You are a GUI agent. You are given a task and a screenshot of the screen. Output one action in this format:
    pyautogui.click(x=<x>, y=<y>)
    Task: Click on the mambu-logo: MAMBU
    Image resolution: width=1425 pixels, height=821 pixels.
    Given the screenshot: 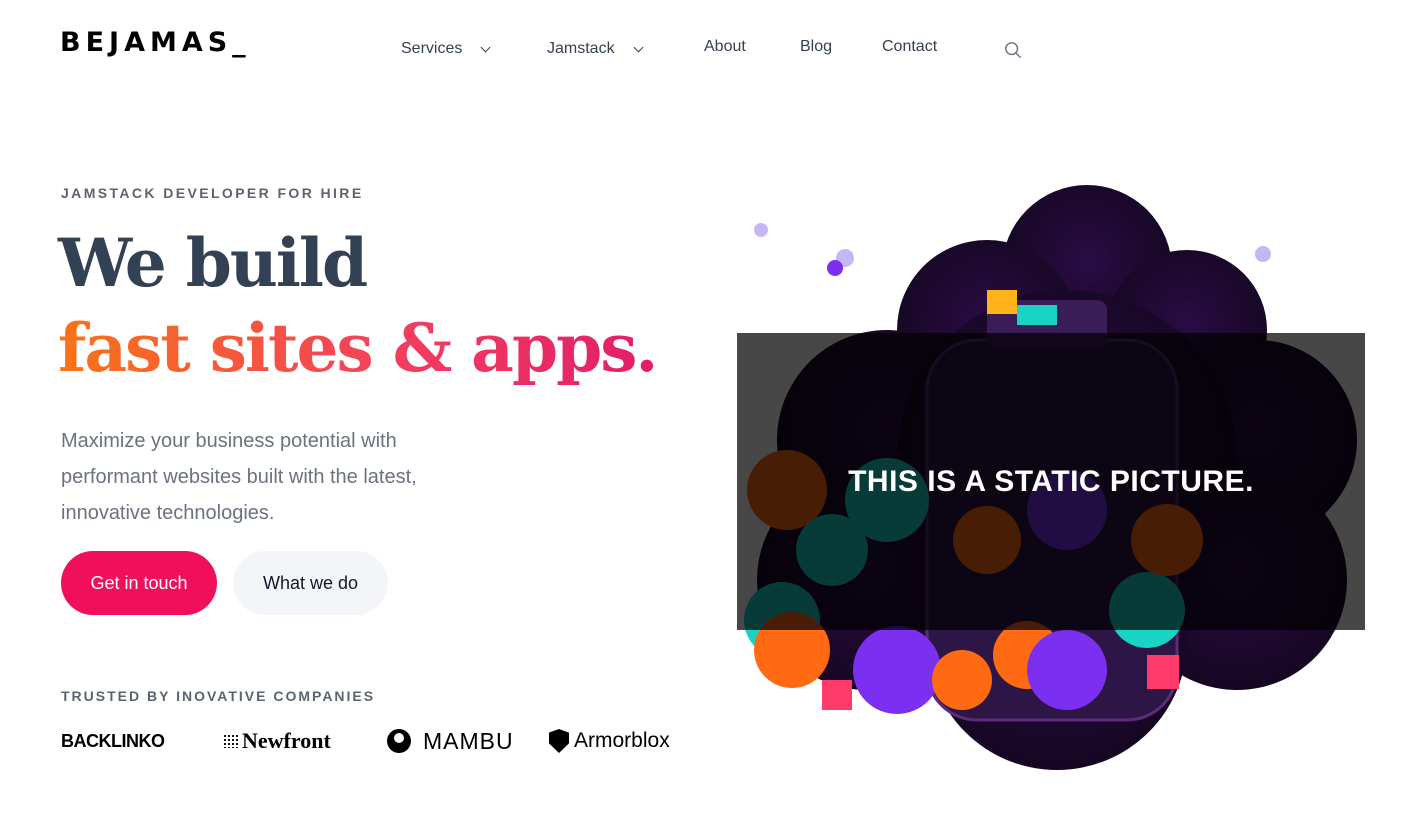 What is the action you would take?
    pyautogui.click(x=450, y=741)
    